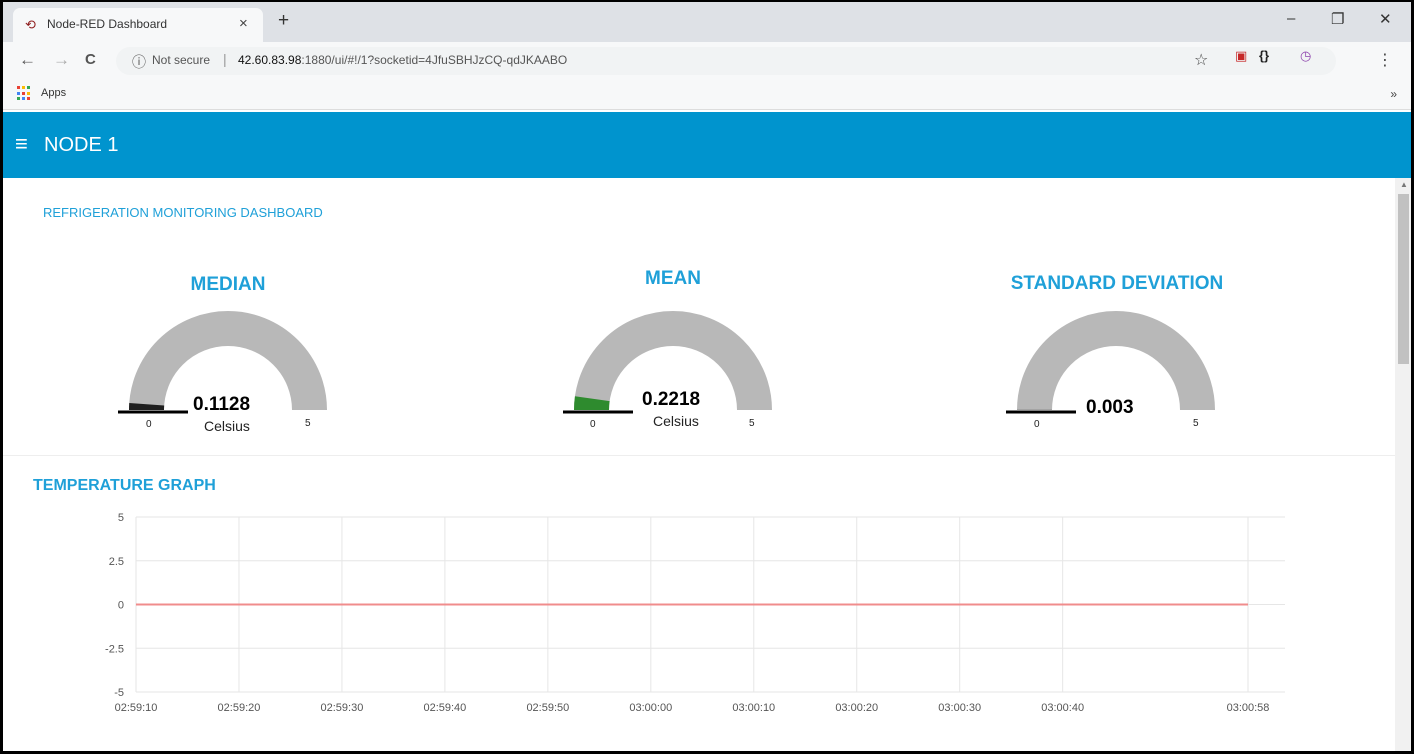 The width and height of the screenshot is (1414, 754). Describe the element at coordinates (1337, 19) in the screenshot. I see `window-restore-button: ❐` at that location.